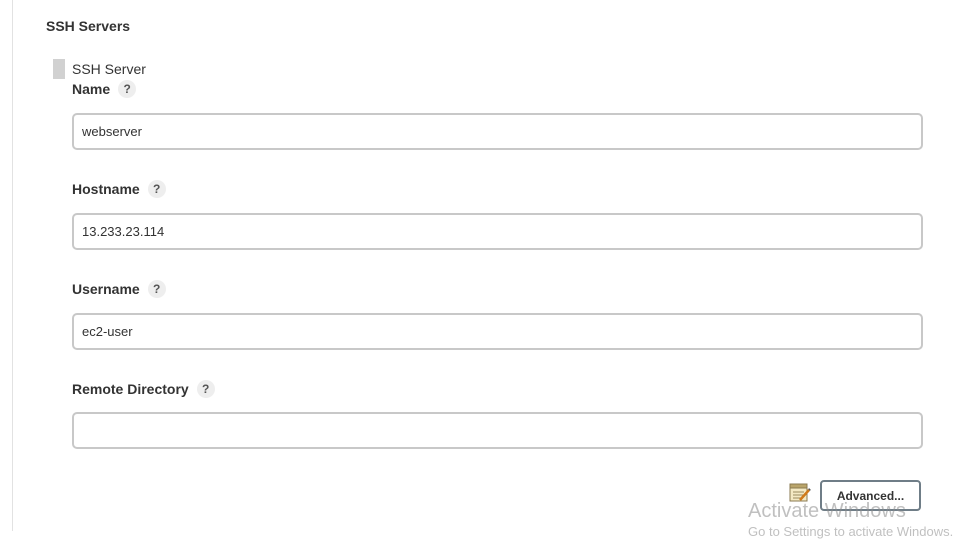 This screenshot has width=968, height=539. I want to click on remote-directory-label-text: Remote Directory, so click(130, 389).